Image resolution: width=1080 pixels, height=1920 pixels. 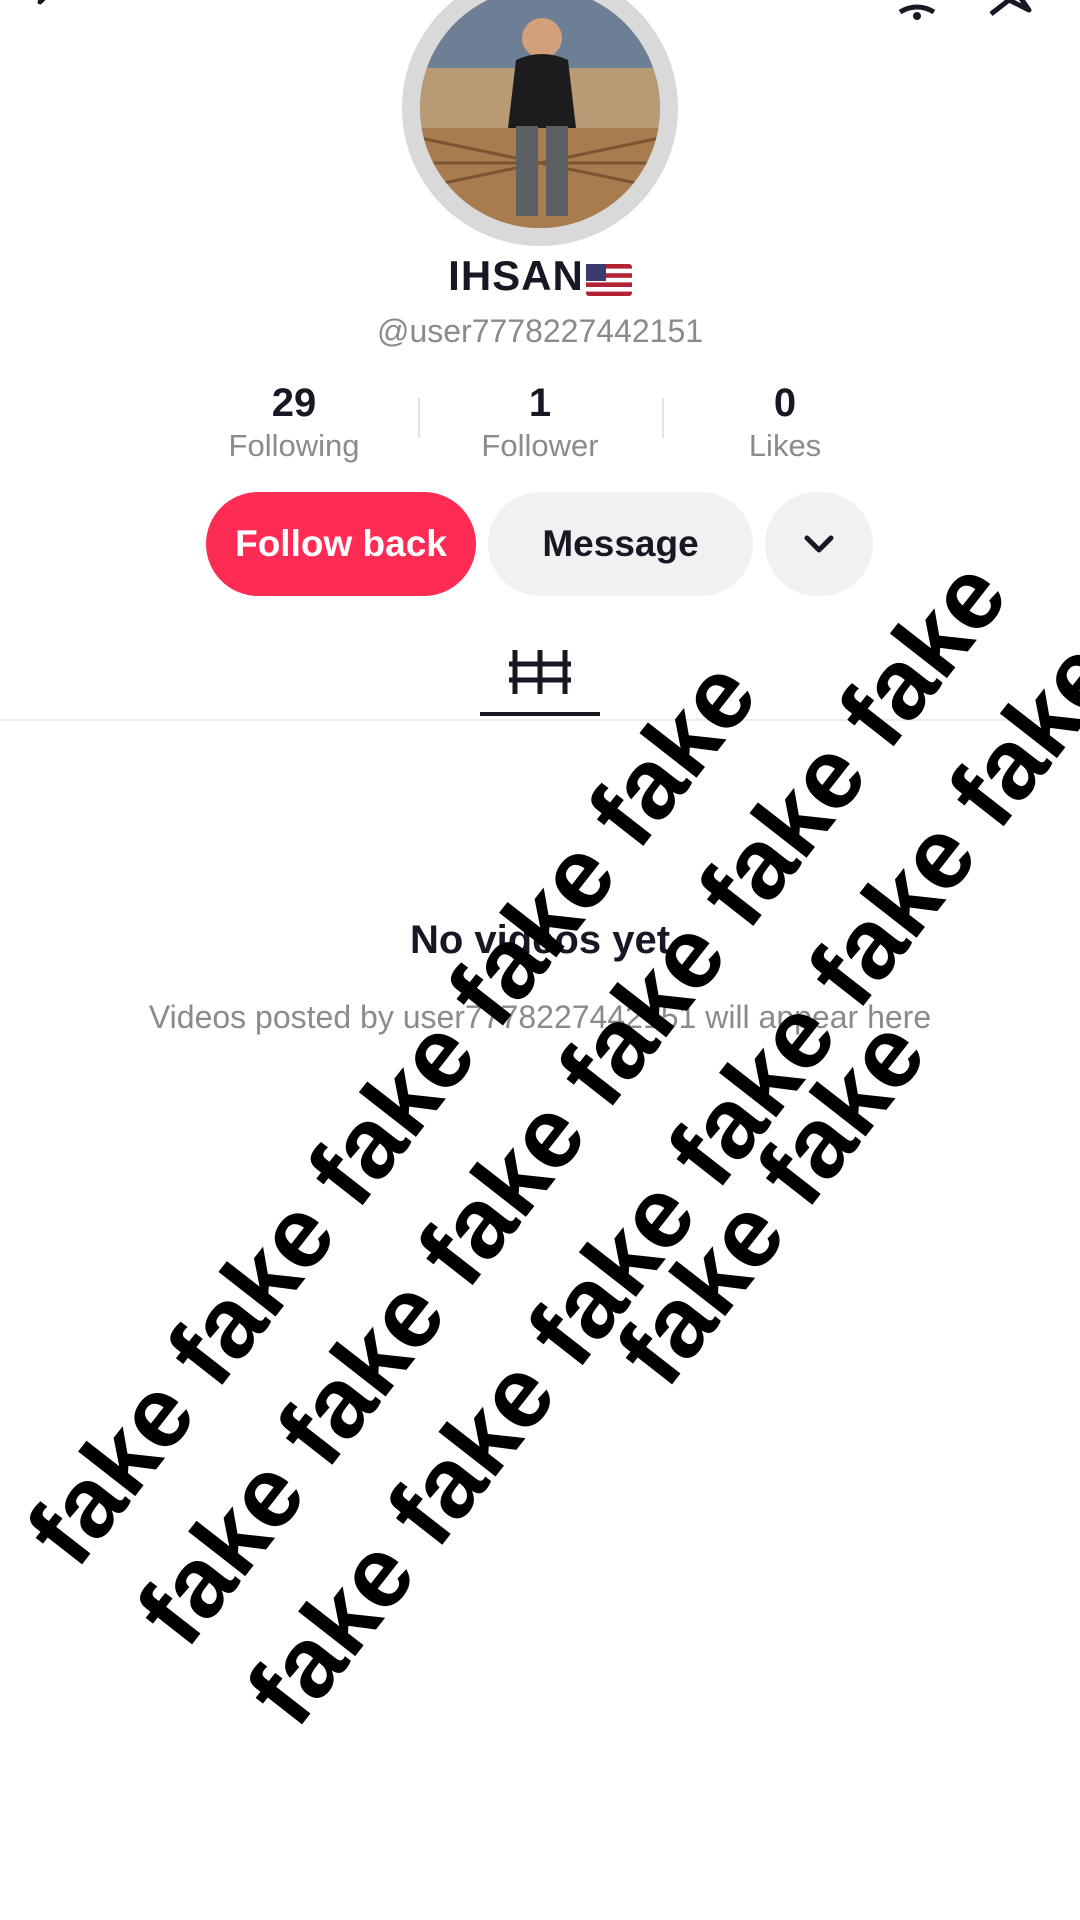 I want to click on following-stat: 29 Following, so click(x=294, y=423).